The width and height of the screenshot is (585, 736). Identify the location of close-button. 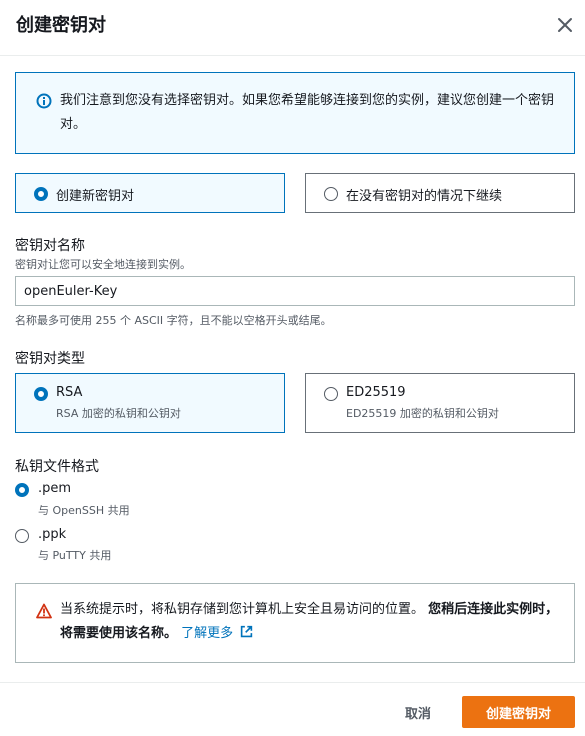
(565, 25).